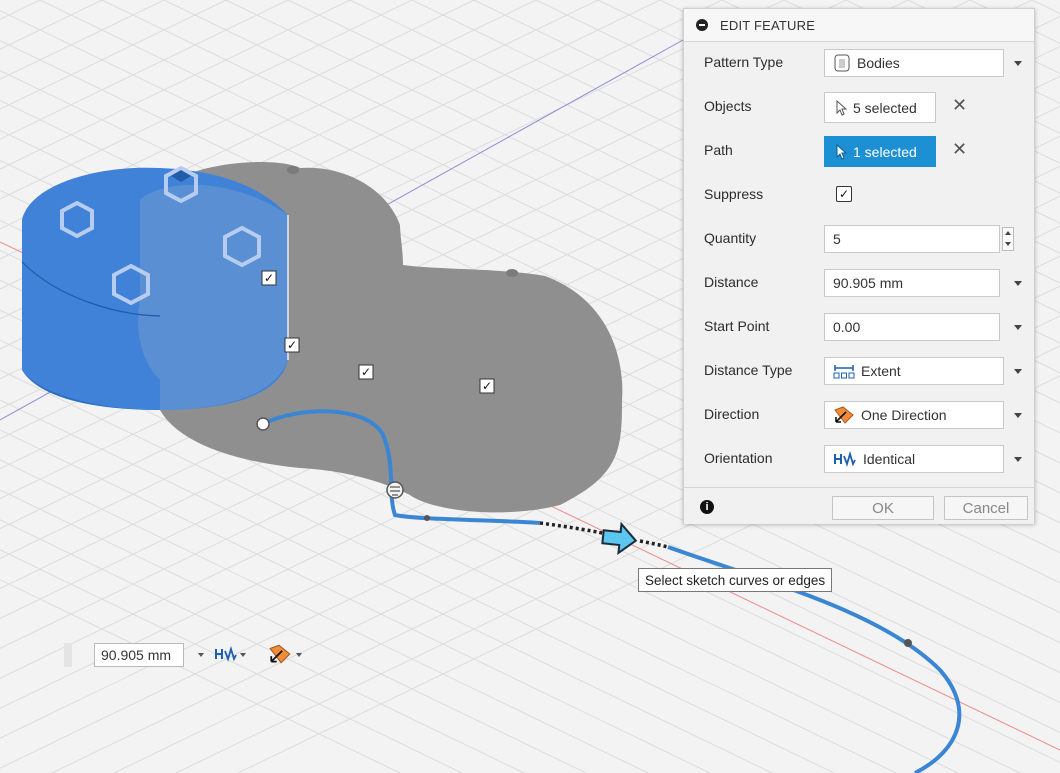  I want to click on info-icon: i, so click(707, 507).